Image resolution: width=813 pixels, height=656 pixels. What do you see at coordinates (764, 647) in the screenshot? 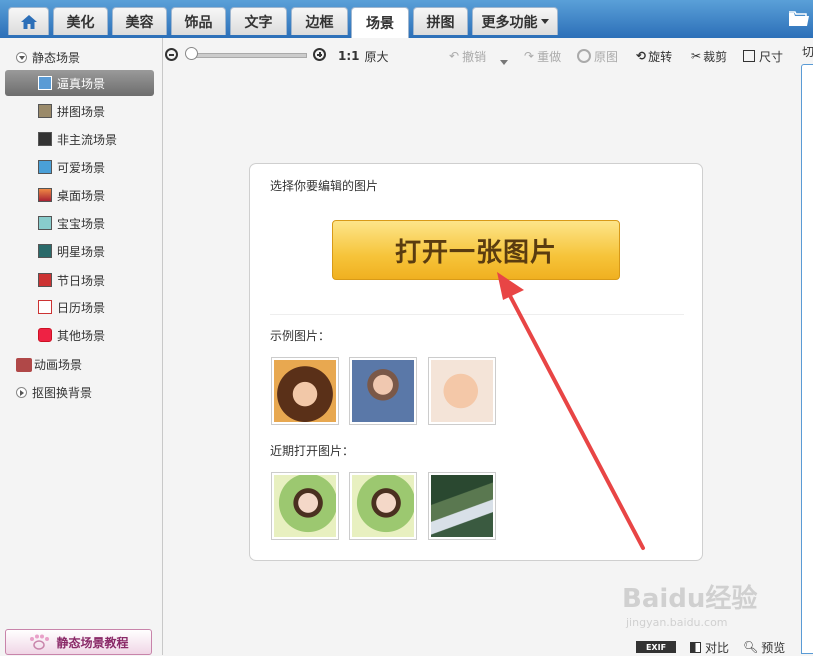
I see `preview-button: 🔍︎ 预览` at bounding box center [764, 647].